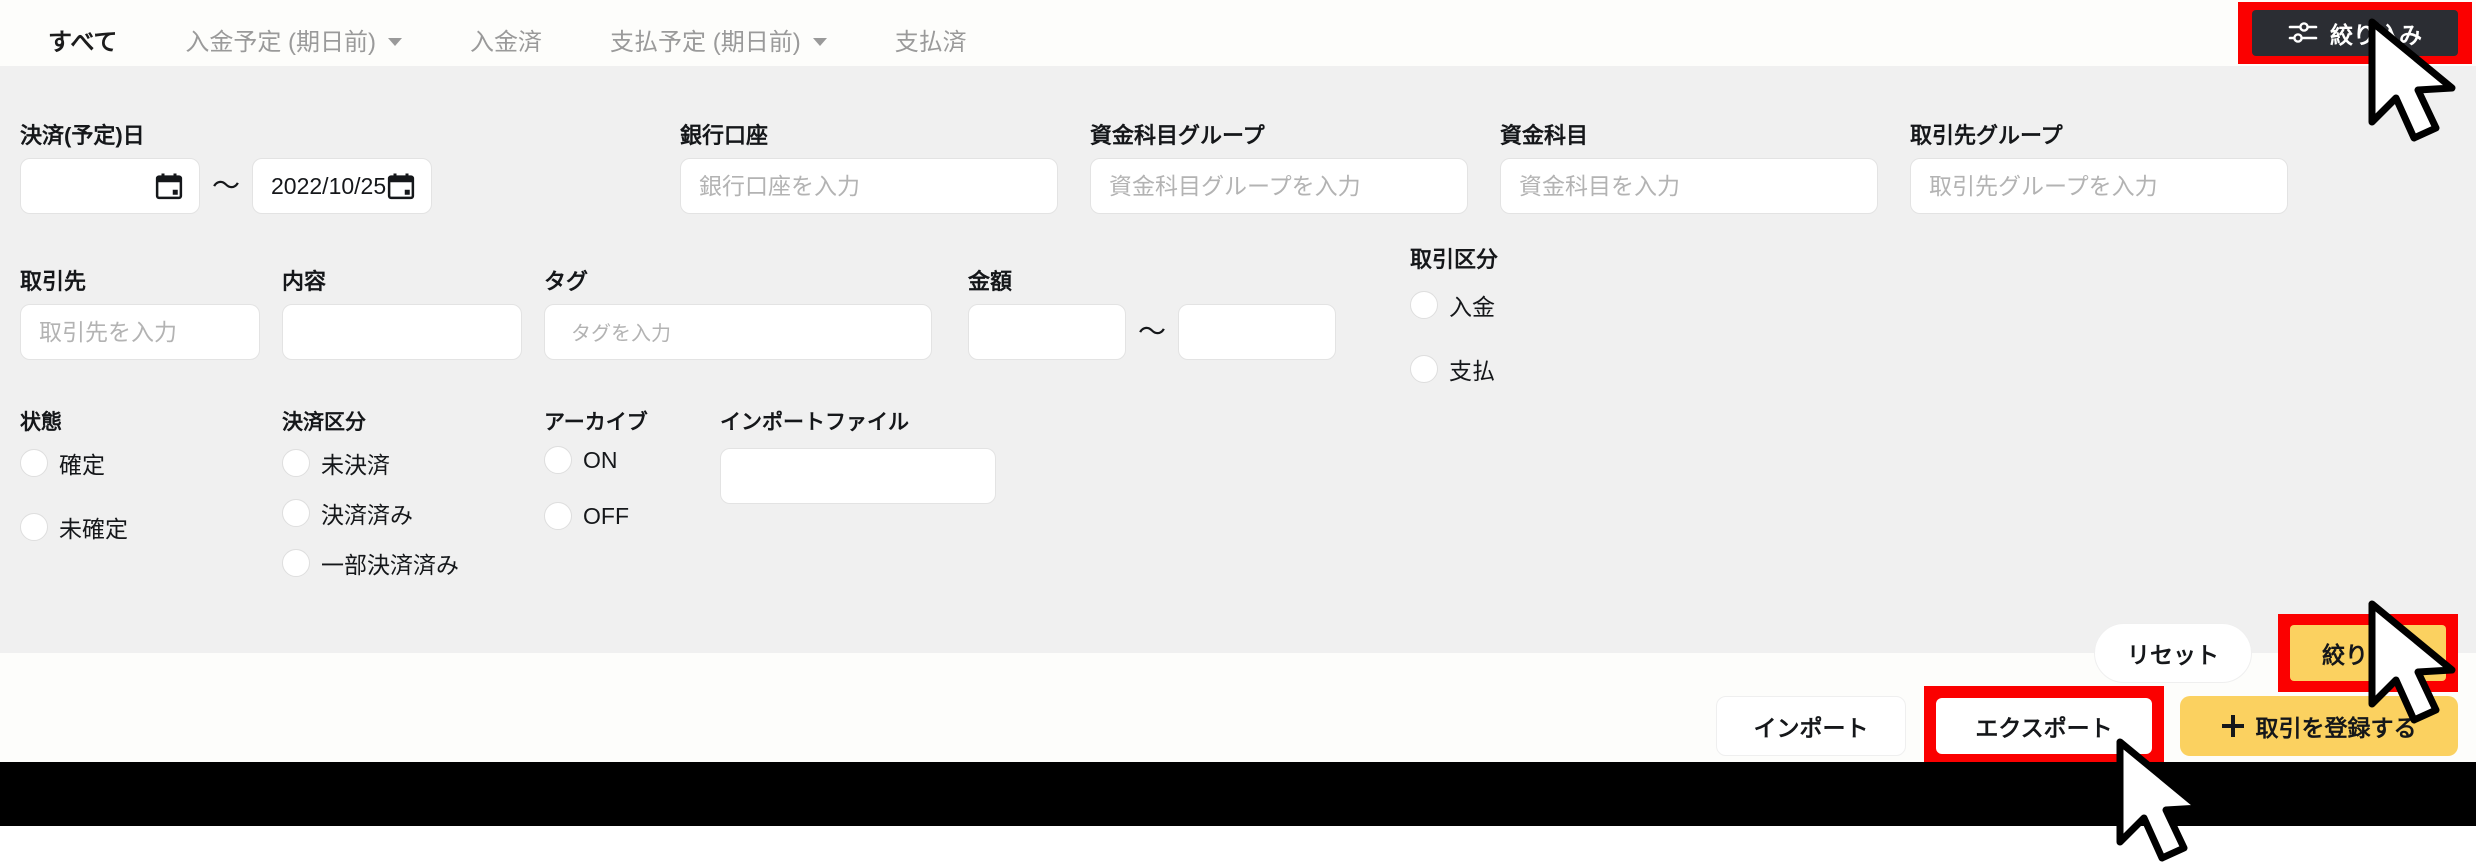  I want to click on amount-from-input, so click(1047, 332).